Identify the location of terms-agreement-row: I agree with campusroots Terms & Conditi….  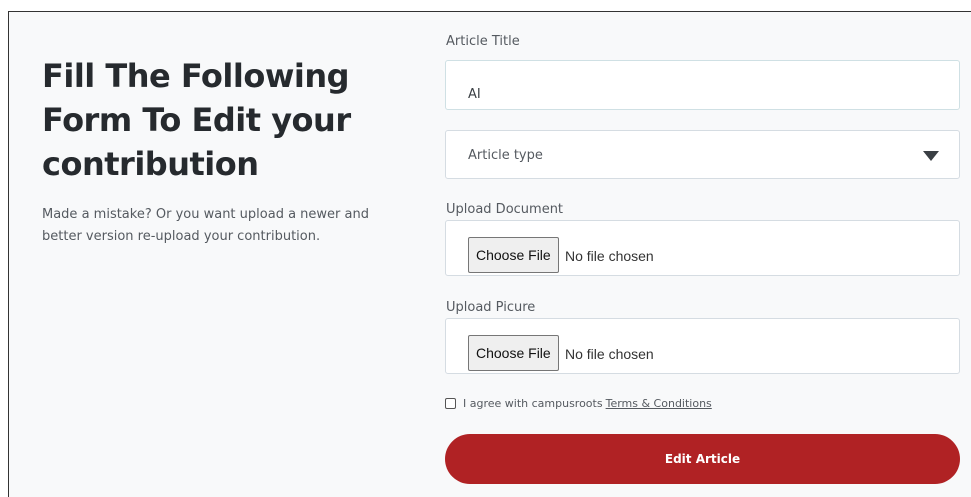
(578, 403).